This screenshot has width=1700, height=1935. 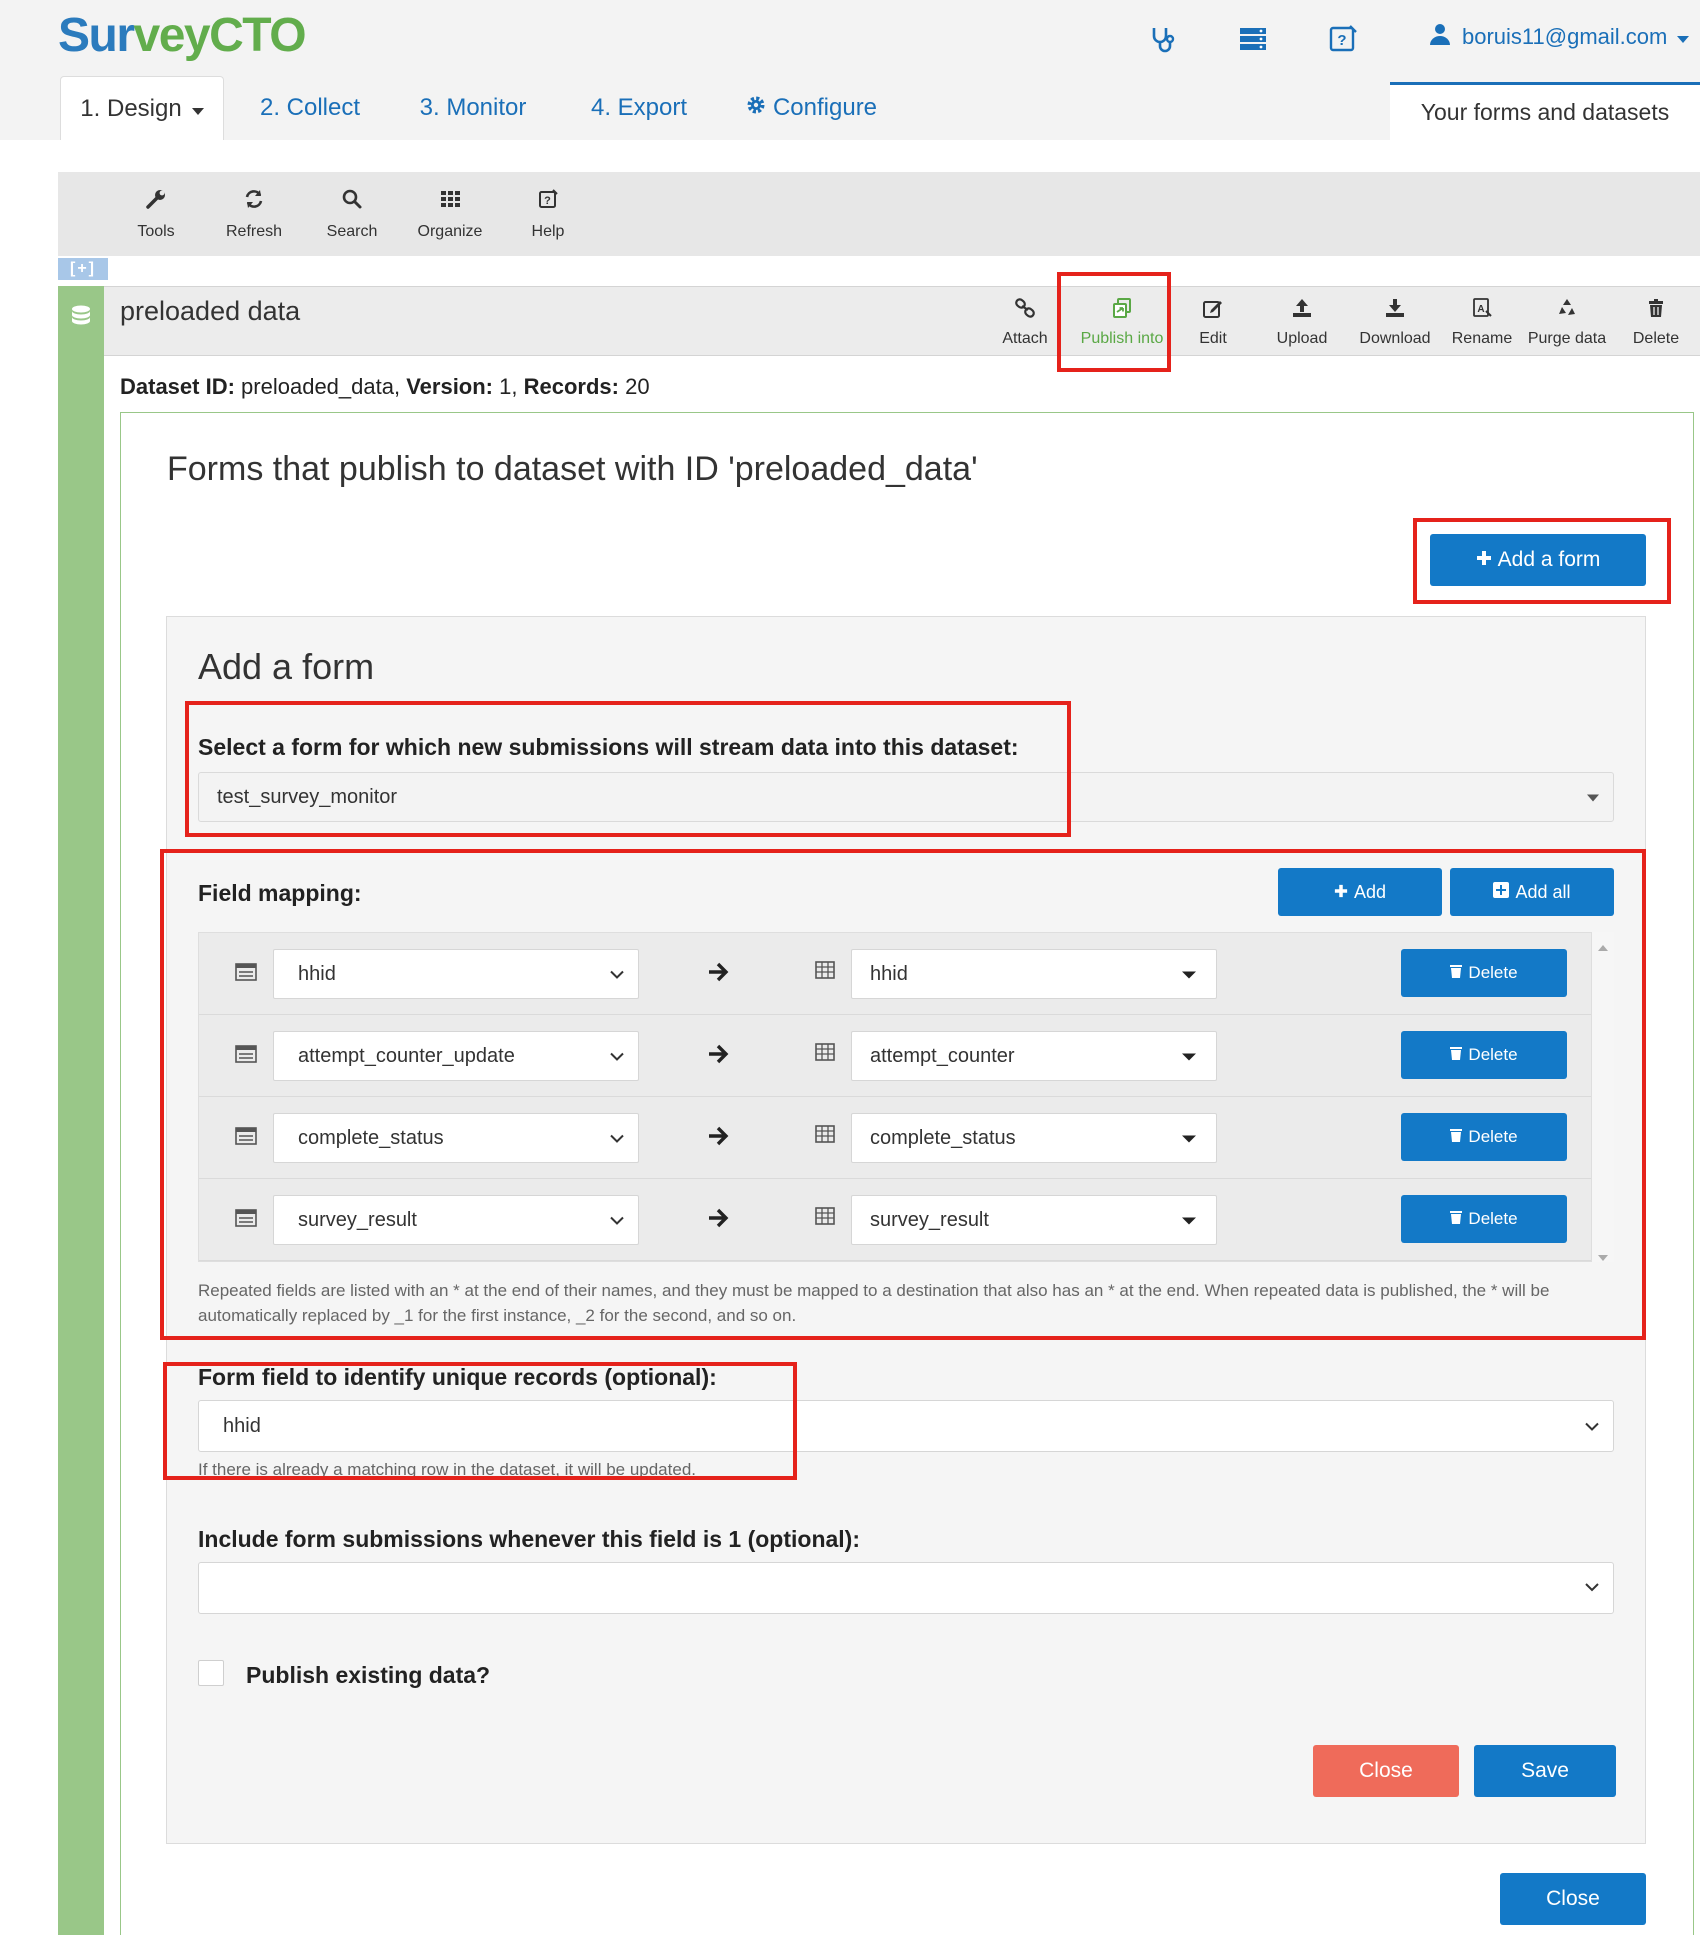 What do you see at coordinates (450, 231) in the screenshot?
I see `organize-label: Organize` at bounding box center [450, 231].